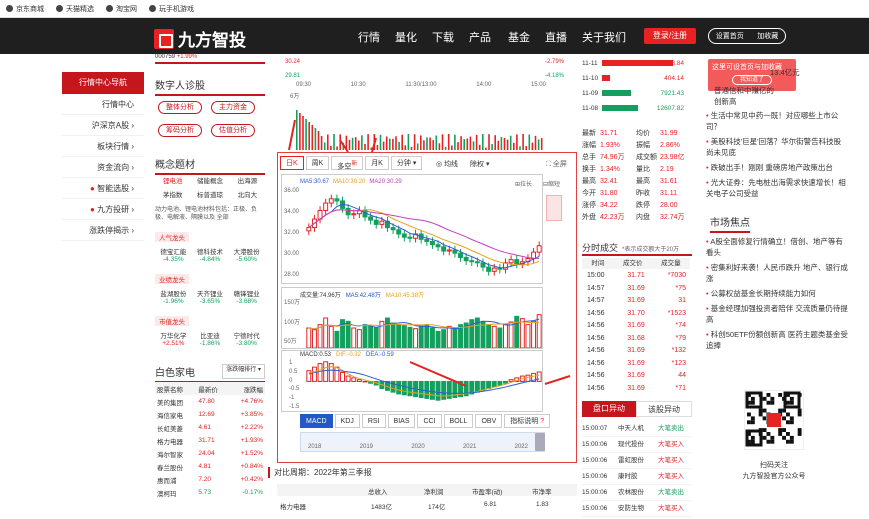  I want to click on disk-row: 15:00:06 安防生物 大笔买入, so click(637, 509).